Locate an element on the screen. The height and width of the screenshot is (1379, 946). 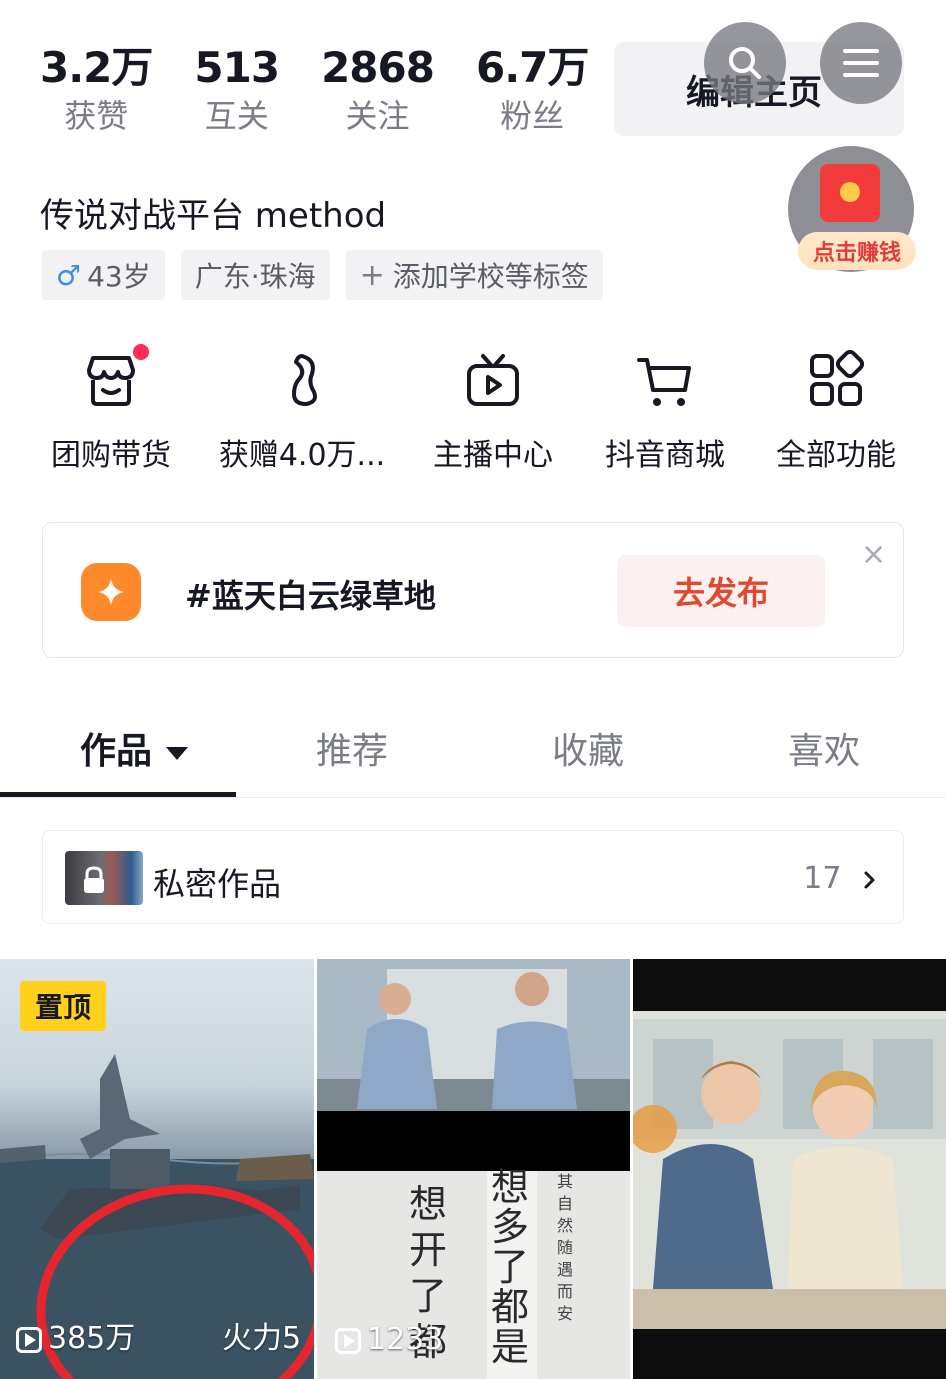
function-group-buy: 团购带货 is located at coordinates (111, 409).